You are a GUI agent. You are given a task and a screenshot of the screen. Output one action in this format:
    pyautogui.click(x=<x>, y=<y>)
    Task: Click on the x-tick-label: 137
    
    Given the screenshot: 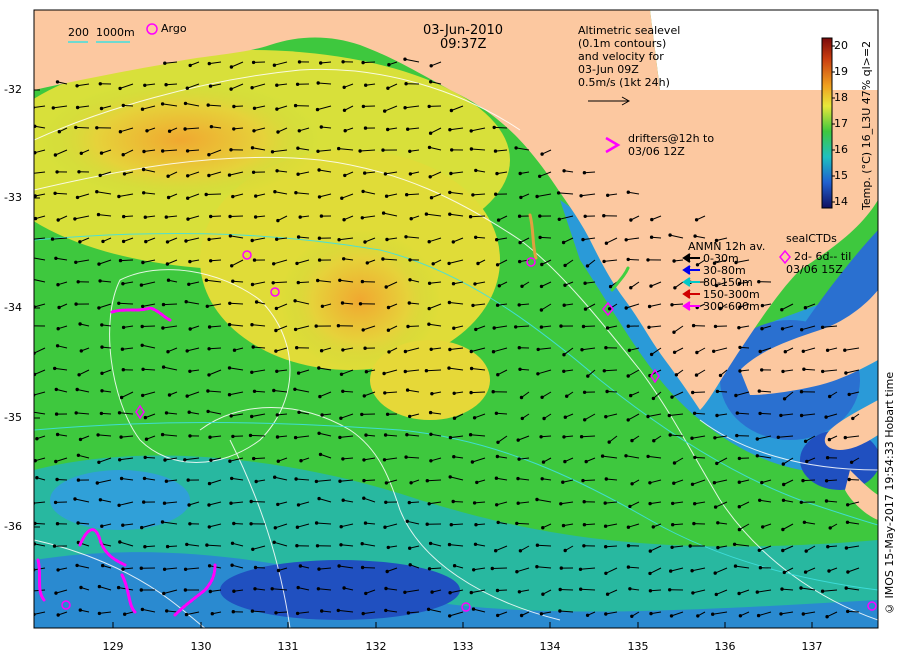 What is the action you would take?
    pyautogui.click(x=812, y=646)
    